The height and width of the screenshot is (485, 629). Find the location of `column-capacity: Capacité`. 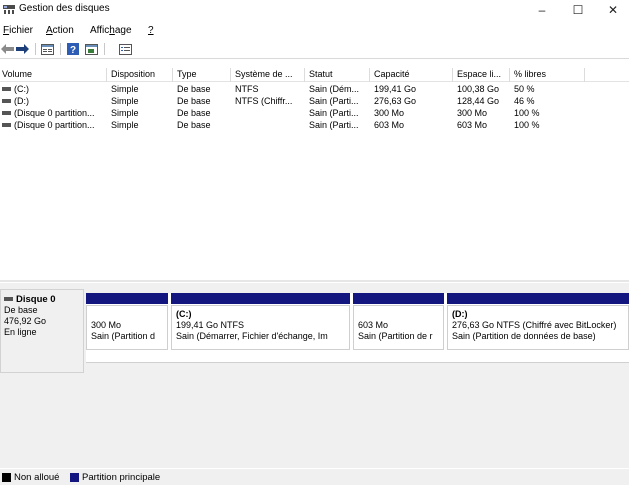

column-capacity: Capacité is located at coordinates (412, 75).